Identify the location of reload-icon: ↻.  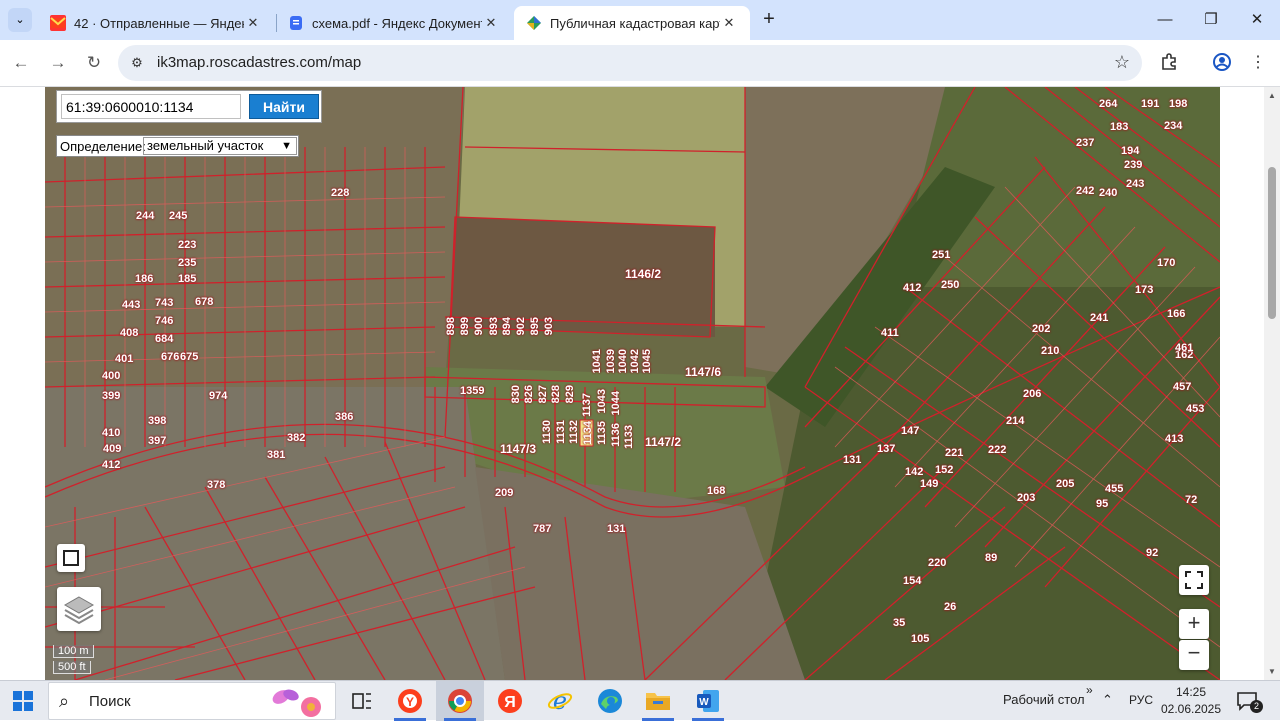
(94, 63).